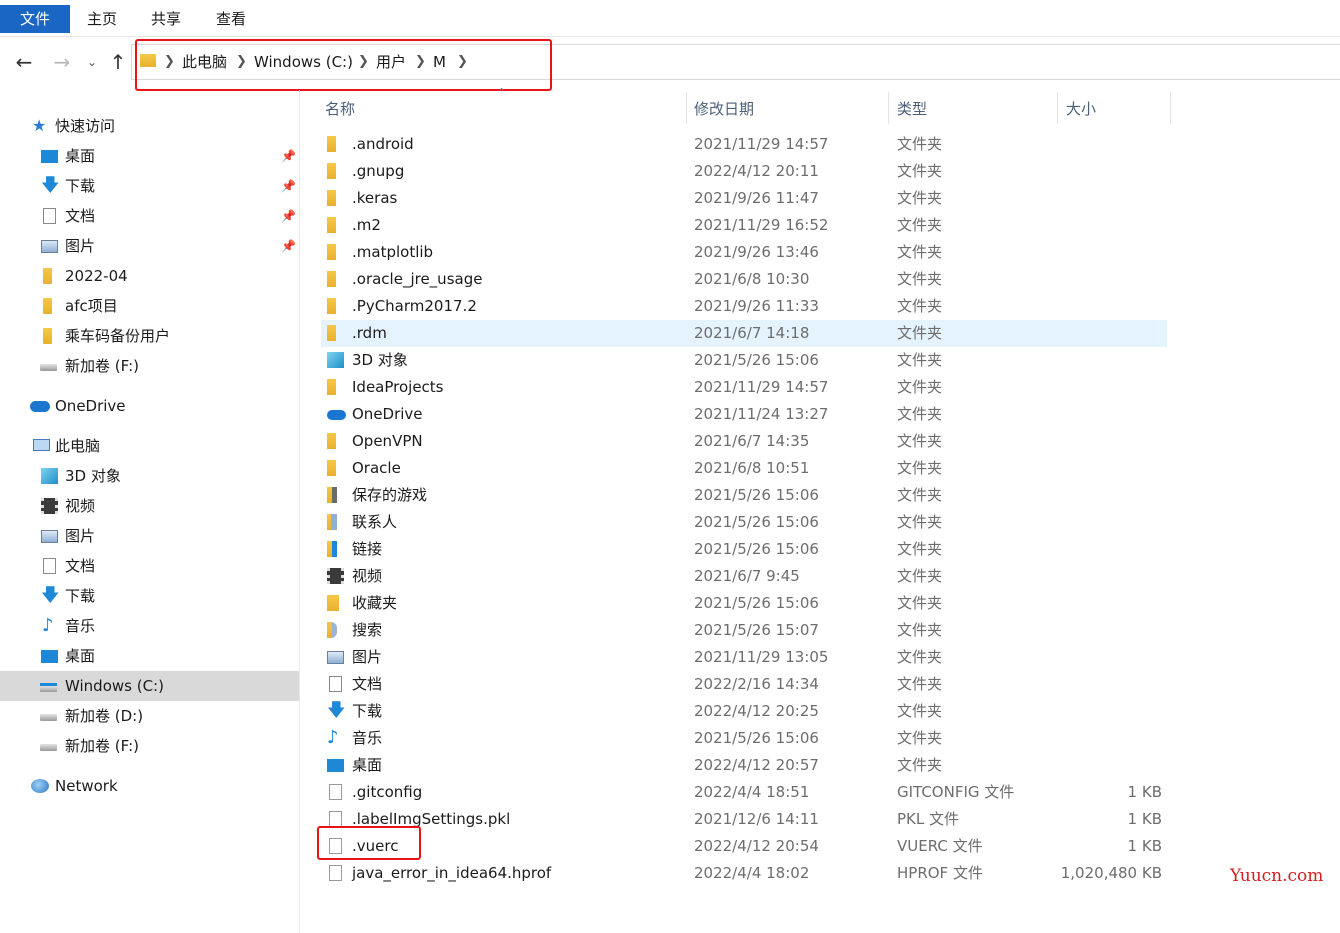 Image resolution: width=1340 pixels, height=933 pixels. What do you see at coordinates (149, 156) in the screenshot?
I see `sidebar-item-desktop: 桌面 📌` at bounding box center [149, 156].